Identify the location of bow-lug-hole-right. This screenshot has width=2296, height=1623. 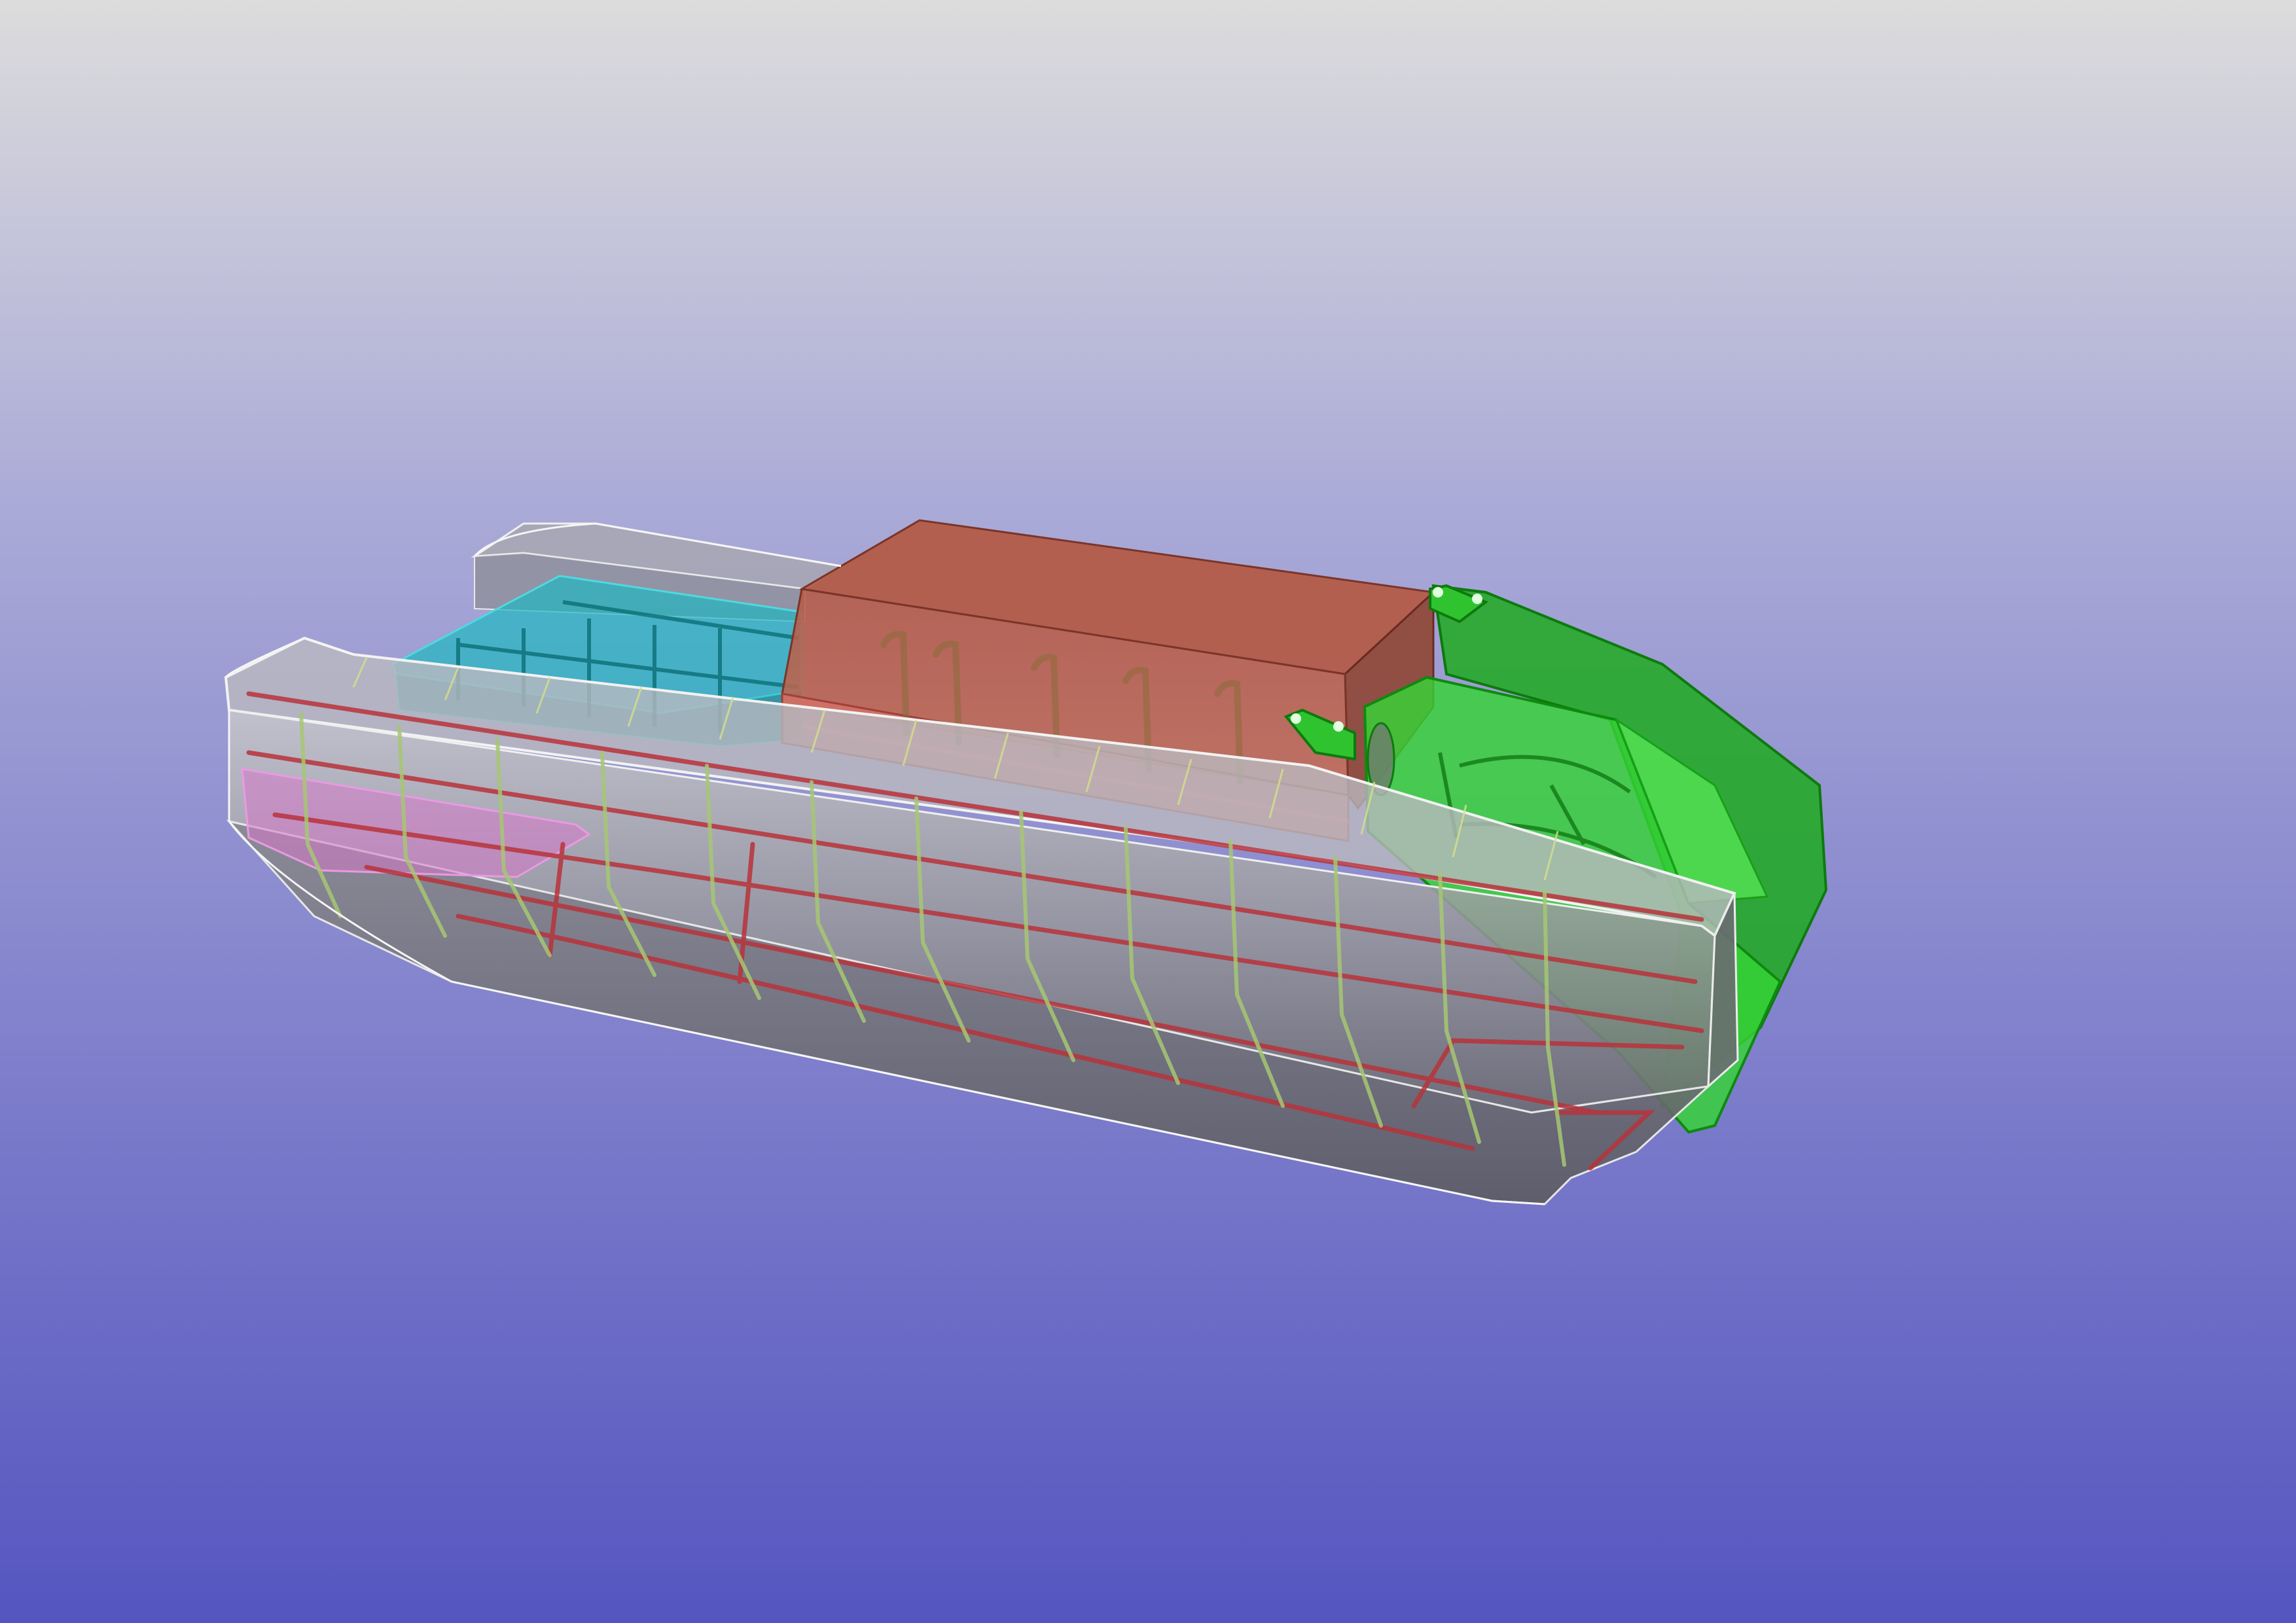
(1438, 592).